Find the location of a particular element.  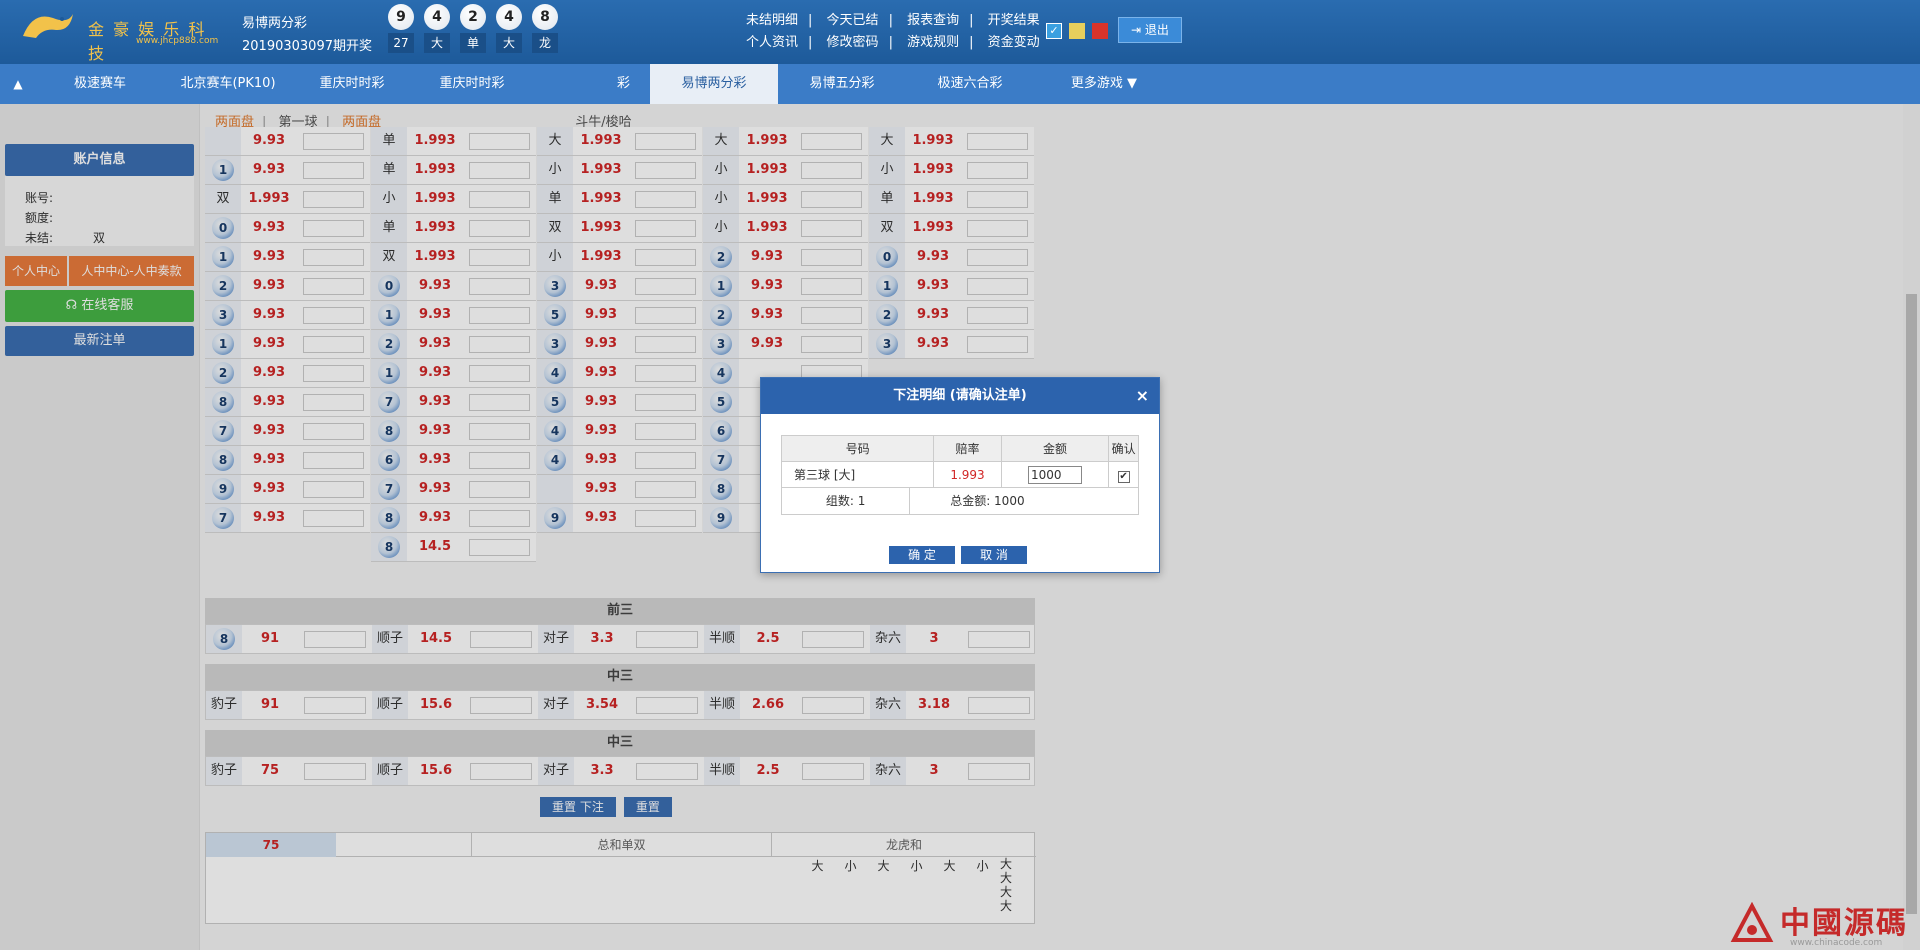

nav-item-cqssc-2: 重庆时时彩 is located at coordinates (472, 84).